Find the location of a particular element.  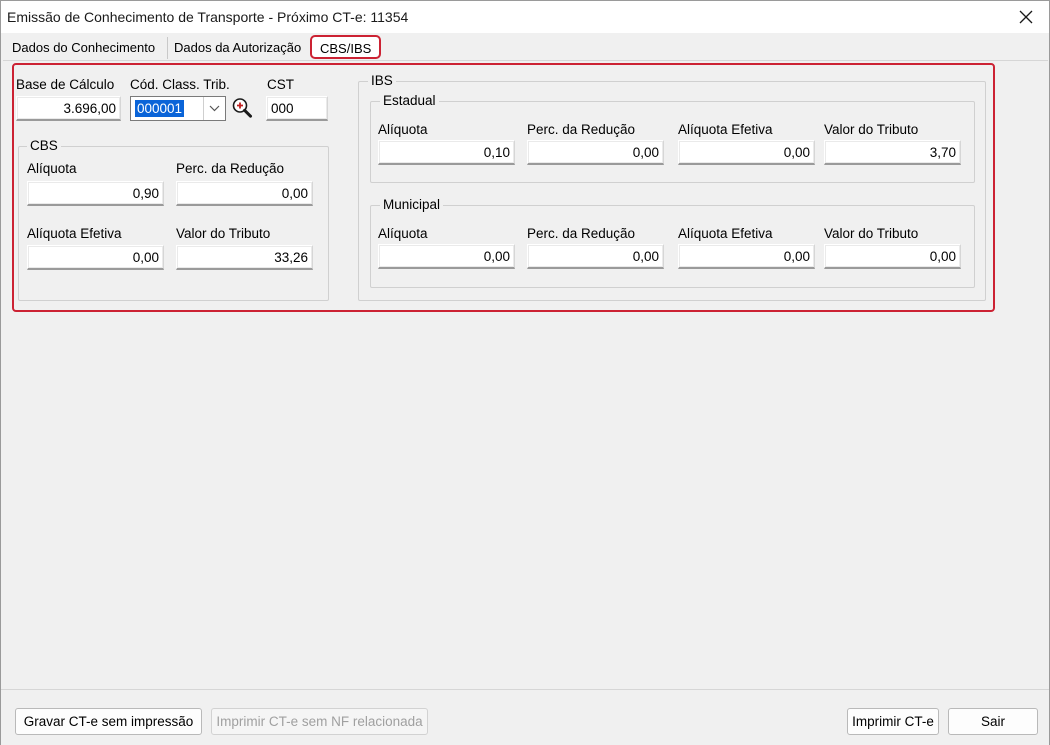

cbs-aliquota-label: Alíquota is located at coordinates (52, 168).